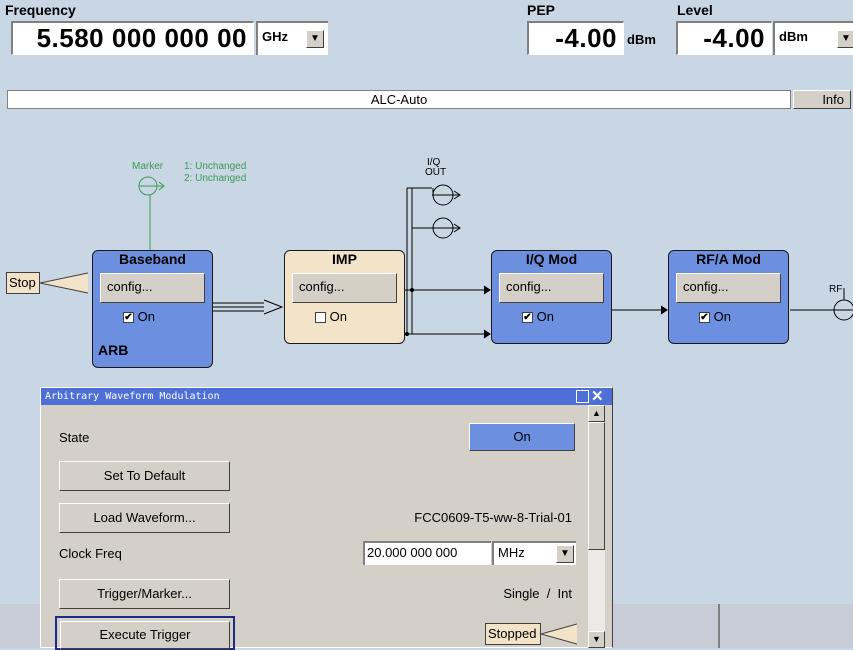  Describe the element at coordinates (23, 283) in the screenshot. I see `trigger-state-label: Stop` at that location.